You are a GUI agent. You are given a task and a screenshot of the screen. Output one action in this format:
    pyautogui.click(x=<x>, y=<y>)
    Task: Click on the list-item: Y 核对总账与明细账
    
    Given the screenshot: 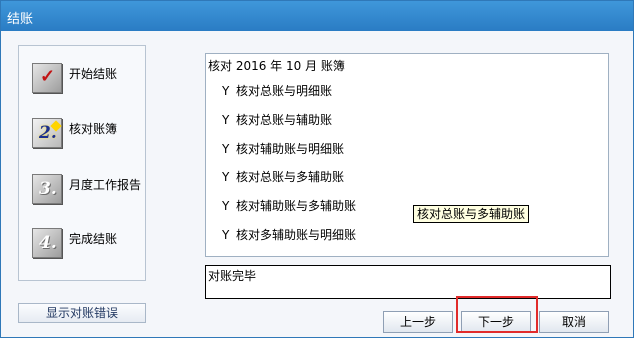 What is the action you would take?
    pyautogui.click(x=277, y=91)
    